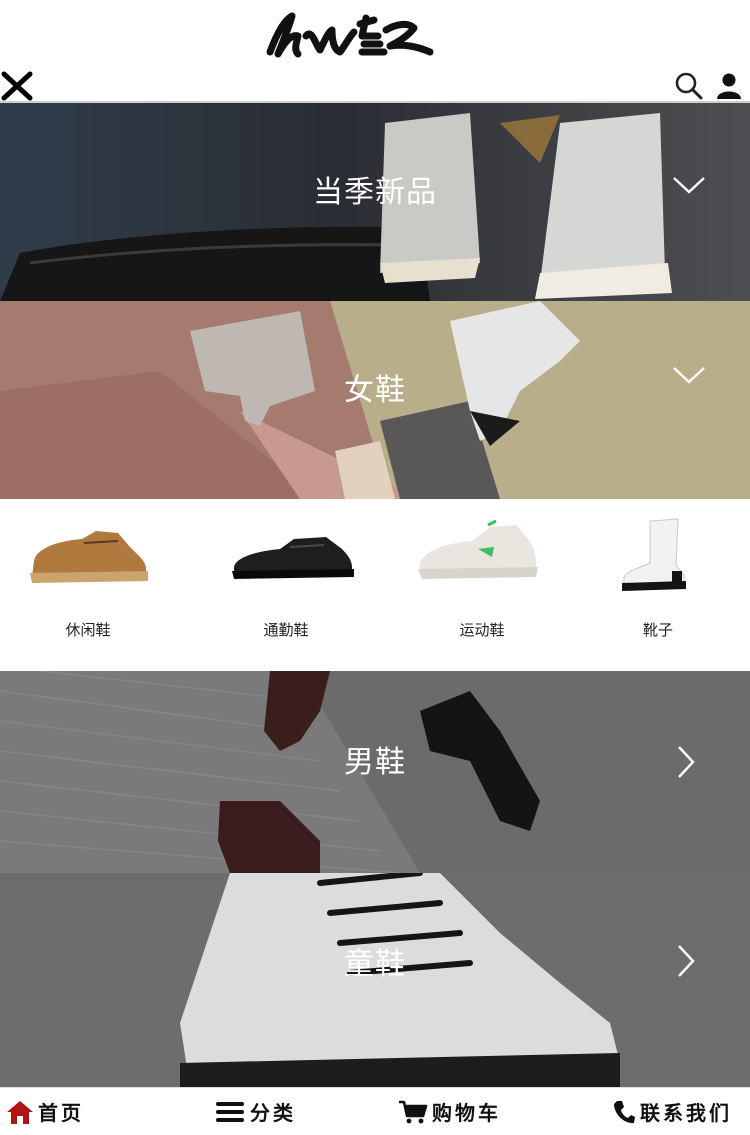  What do you see at coordinates (482, 585) in the screenshot?
I see `category-sports-shoes: 运动鞋` at bounding box center [482, 585].